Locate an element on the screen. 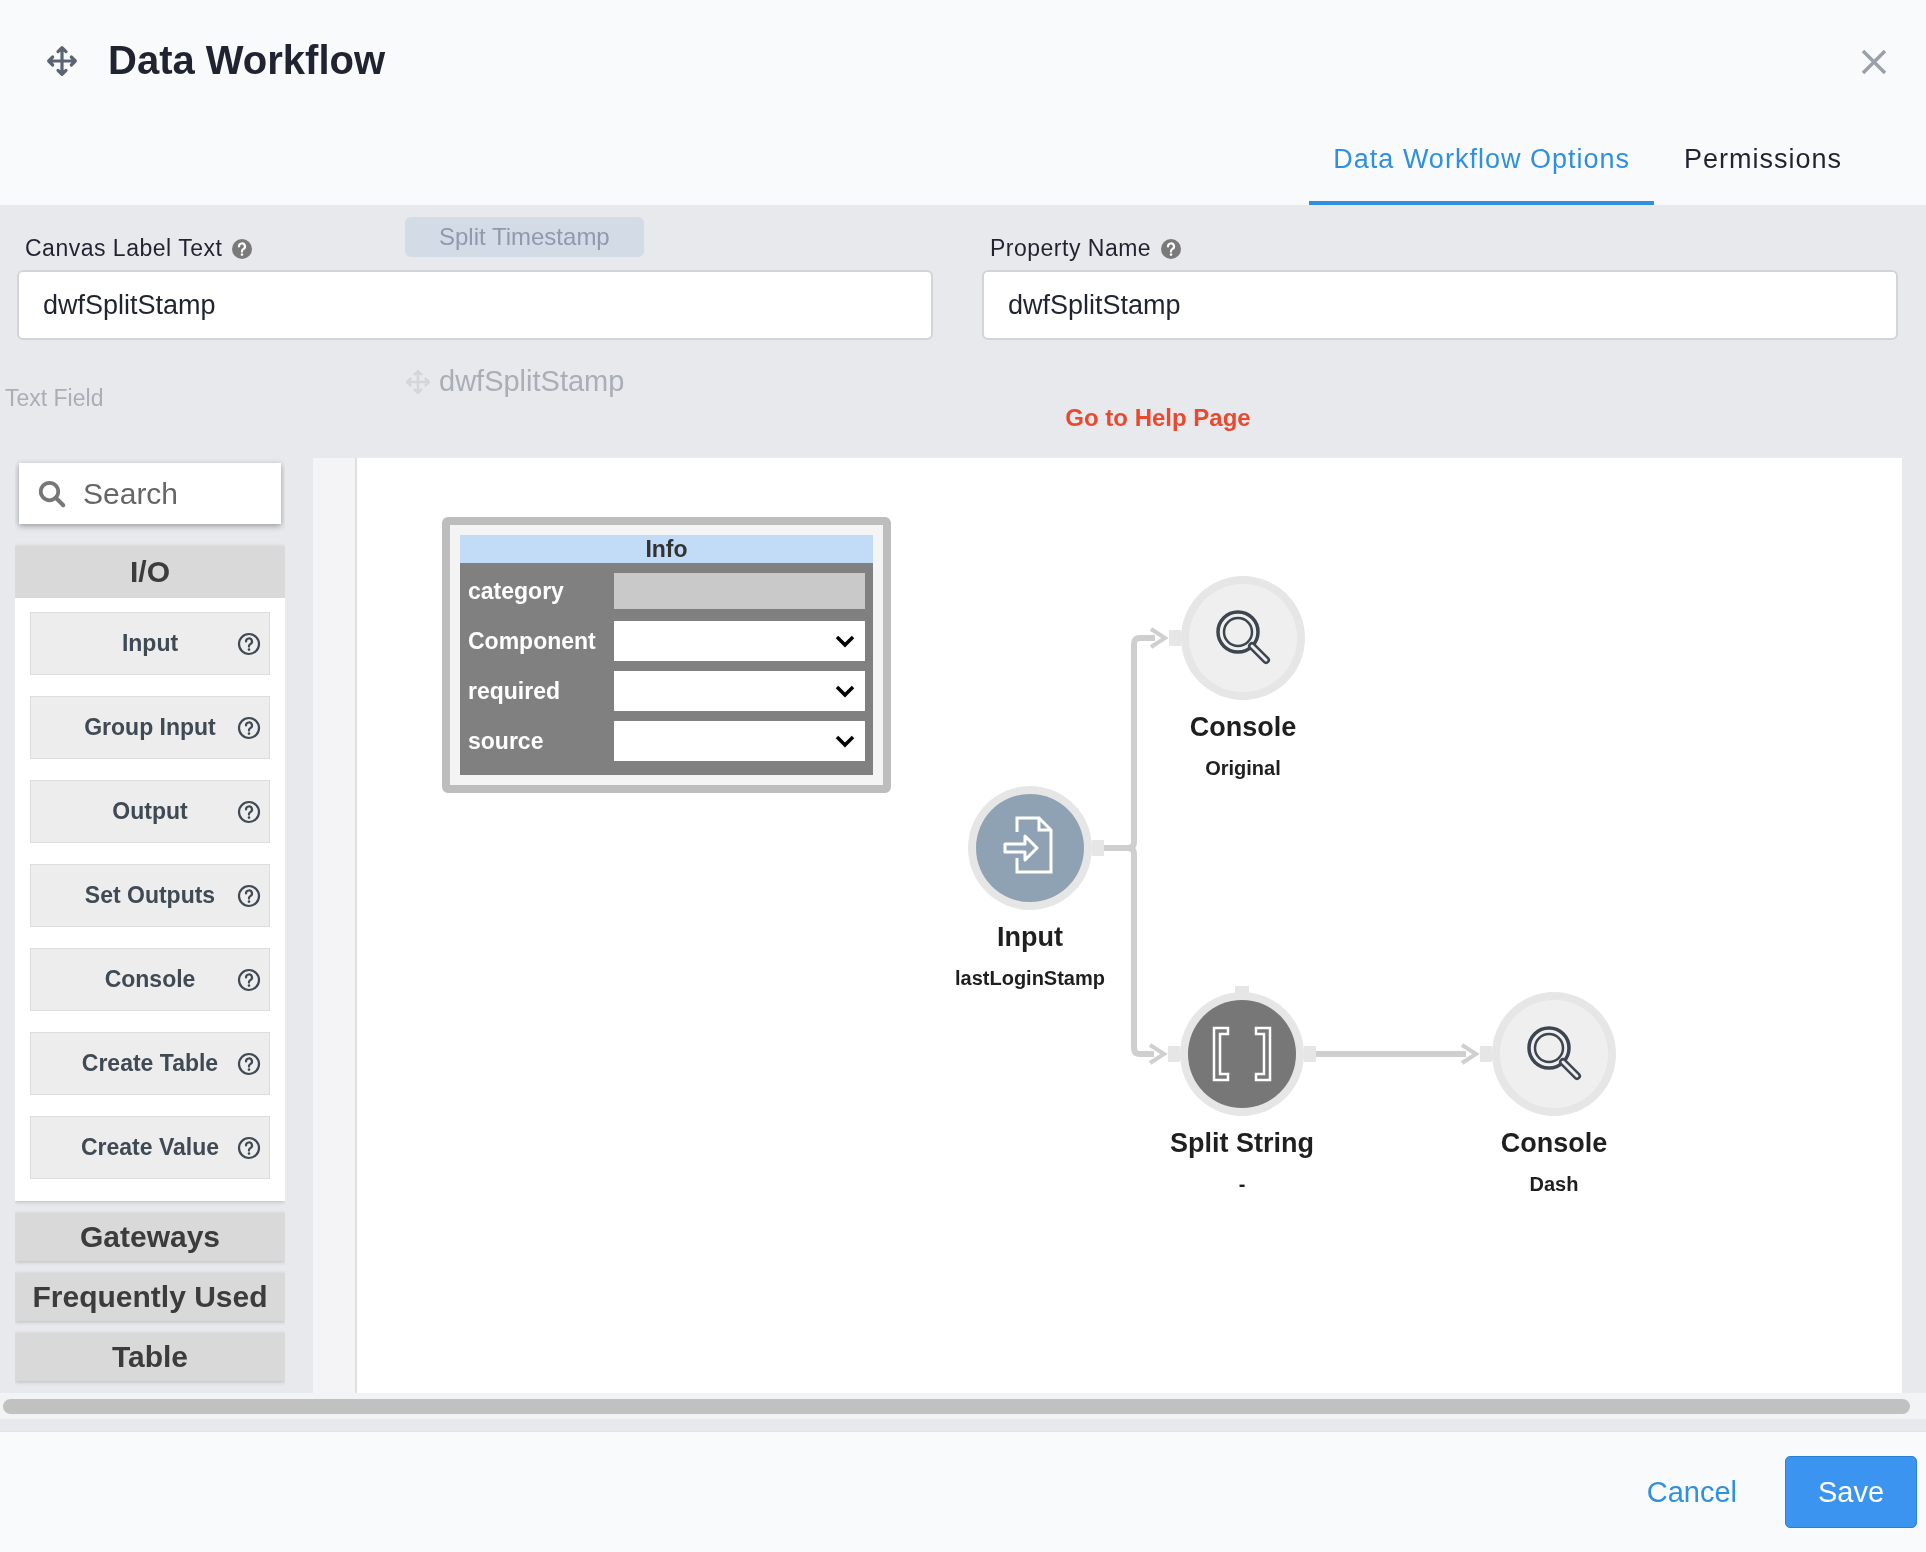  search-icon is located at coordinates (52, 493).